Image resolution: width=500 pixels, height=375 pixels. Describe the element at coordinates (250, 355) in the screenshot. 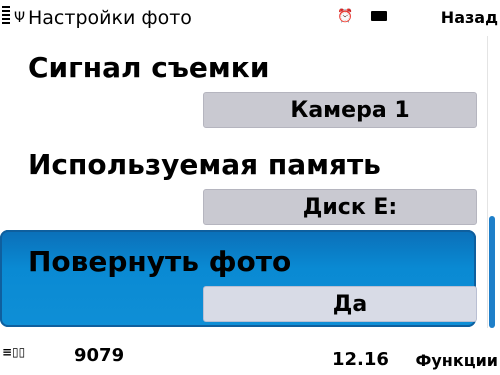

I see `softkey-bar: ≡▯▯ 9079 12.16 Функции` at that location.